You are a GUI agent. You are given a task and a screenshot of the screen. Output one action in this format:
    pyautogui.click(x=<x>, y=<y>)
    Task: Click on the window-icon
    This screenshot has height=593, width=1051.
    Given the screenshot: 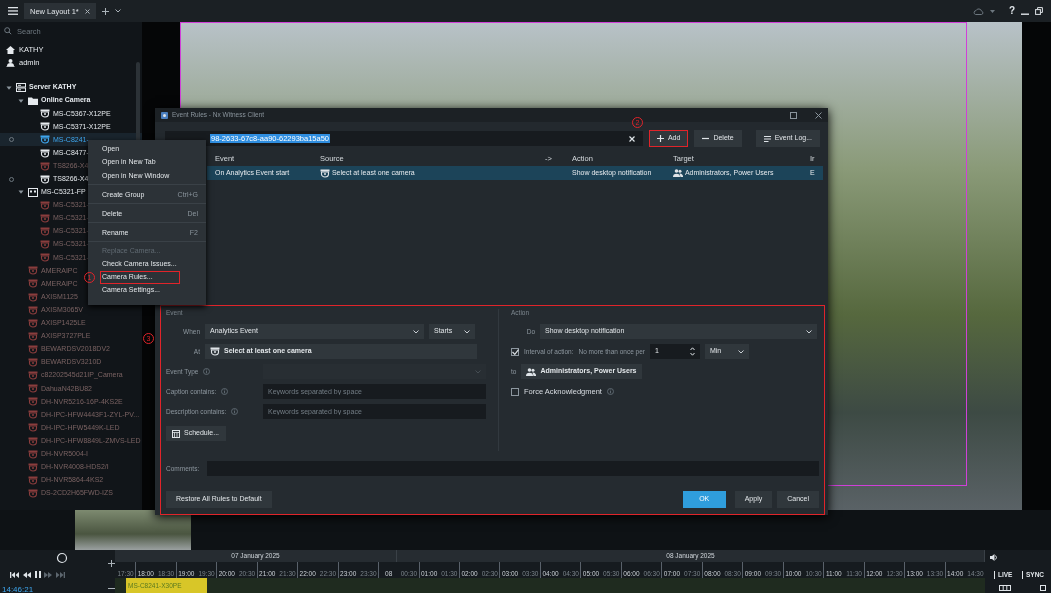 What is the action you would take?
    pyautogui.click(x=1043, y=588)
    